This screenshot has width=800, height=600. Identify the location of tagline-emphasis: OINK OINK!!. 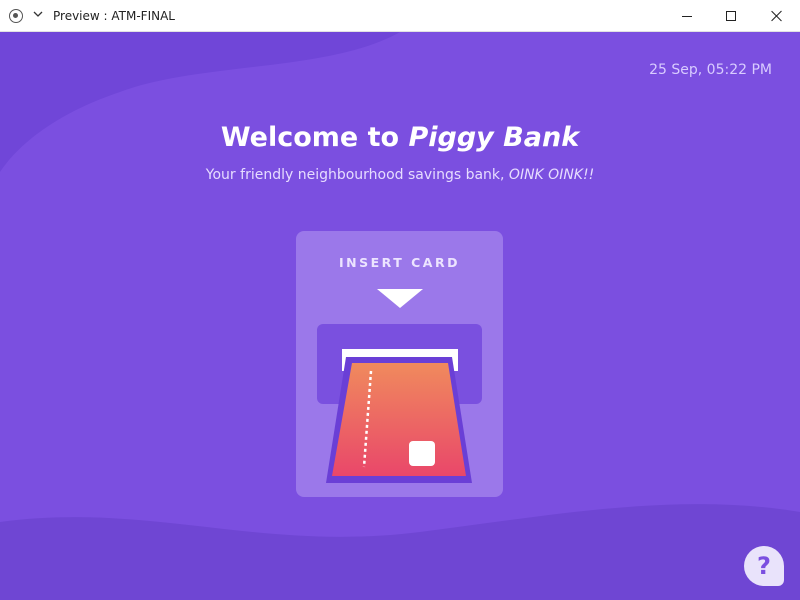
(551, 175).